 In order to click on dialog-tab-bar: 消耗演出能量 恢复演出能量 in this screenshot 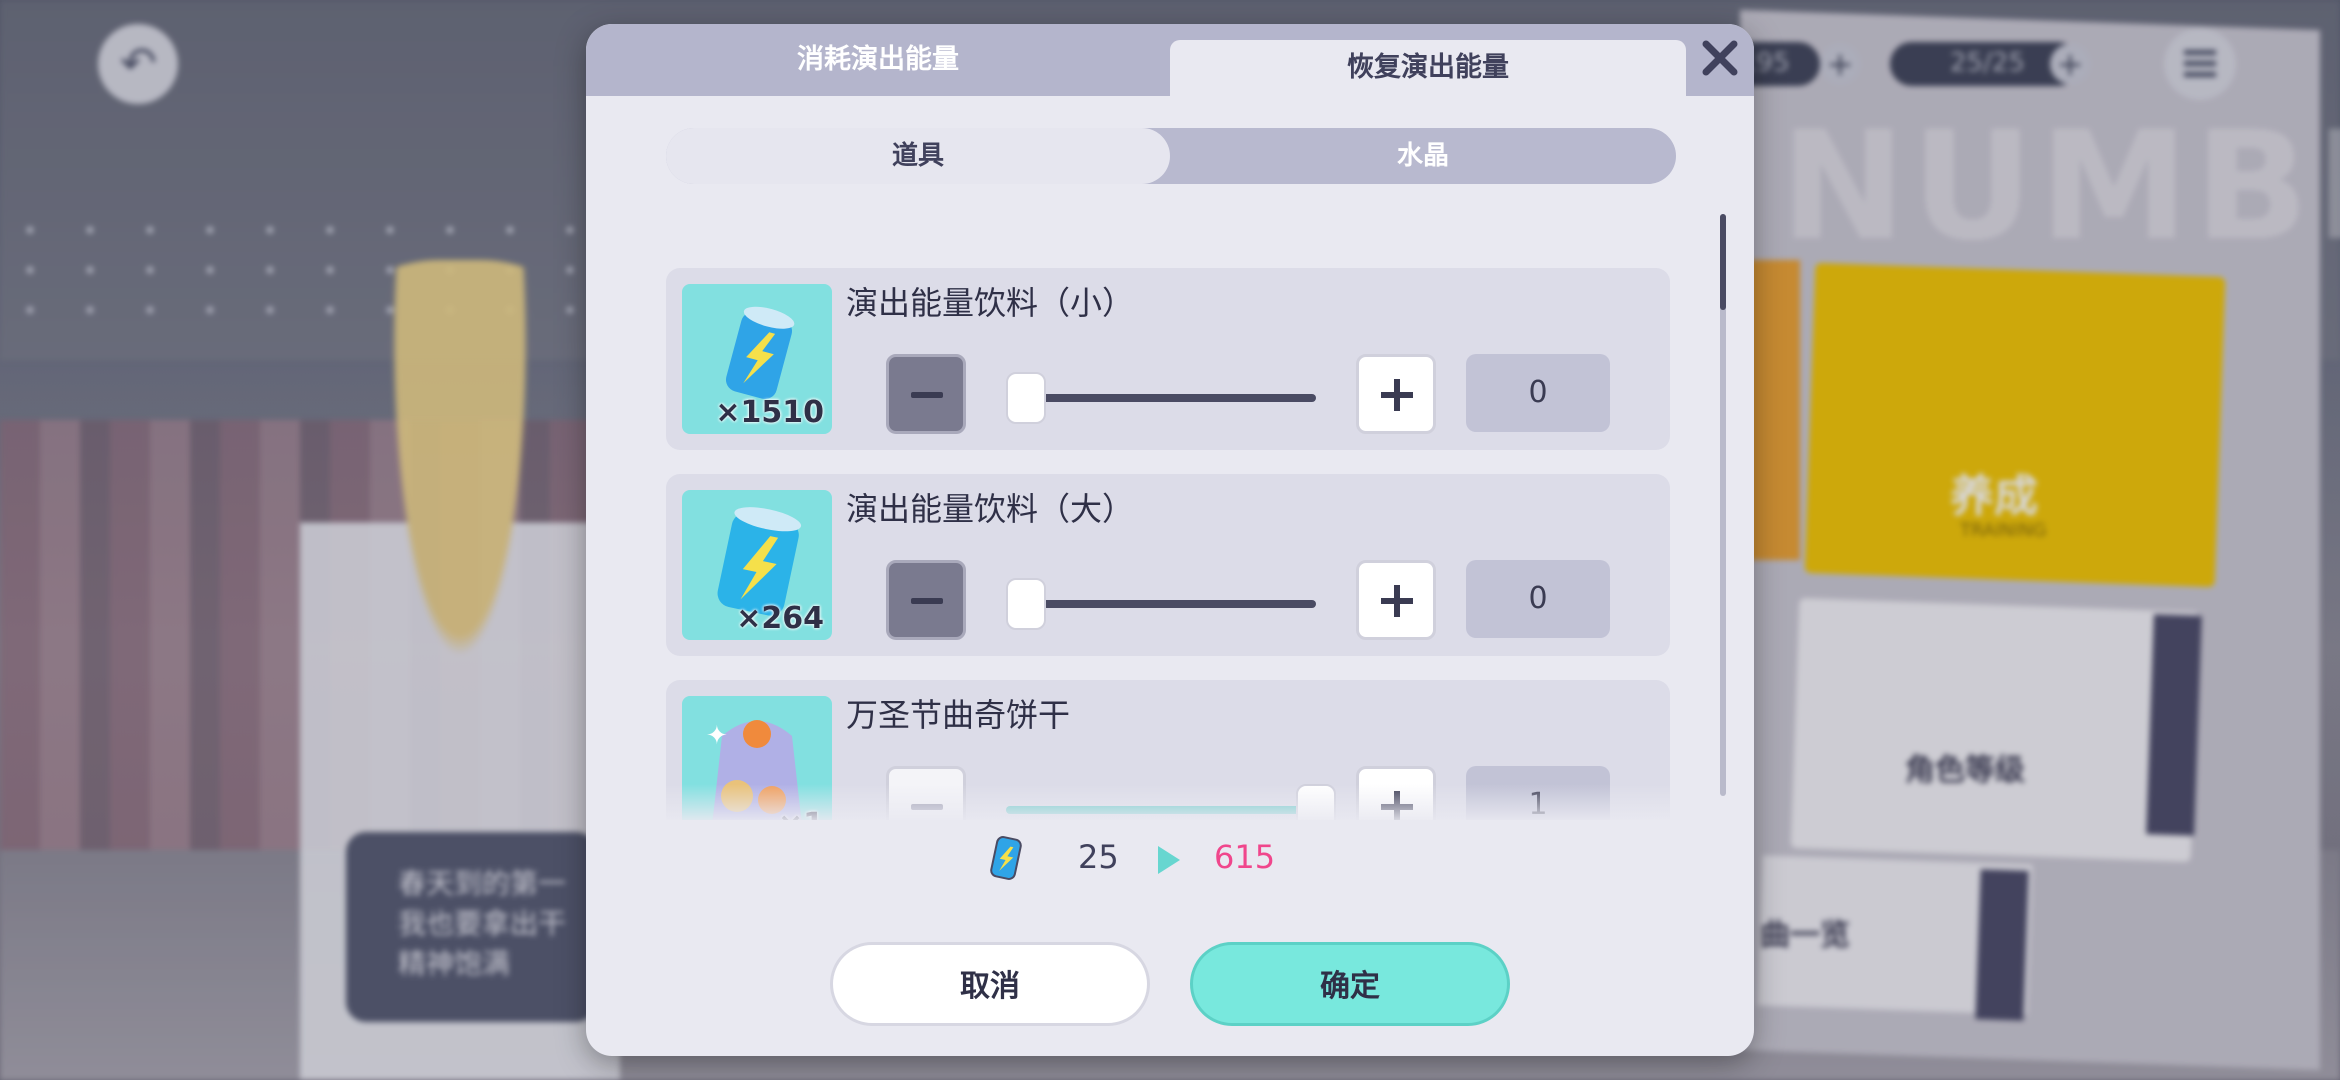, I will do `click(1170, 60)`.